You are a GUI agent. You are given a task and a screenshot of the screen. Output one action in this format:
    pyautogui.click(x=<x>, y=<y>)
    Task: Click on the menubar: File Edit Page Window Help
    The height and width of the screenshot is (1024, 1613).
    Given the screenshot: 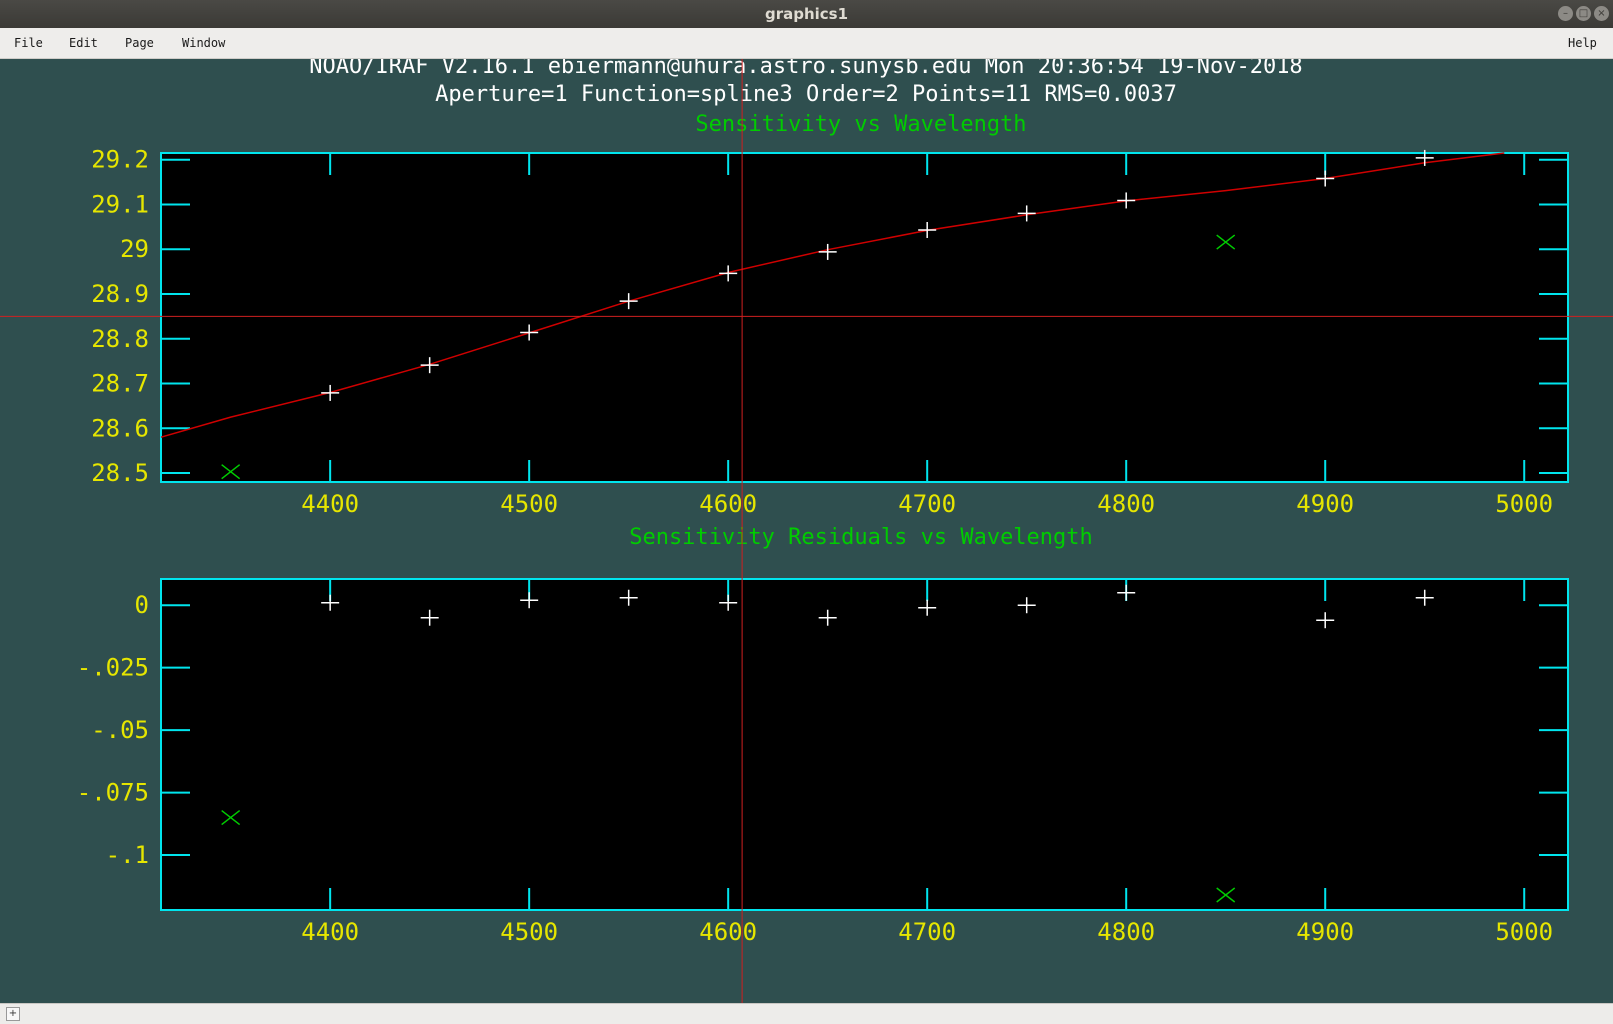 What is the action you would take?
    pyautogui.click(x=806, y=43)
    